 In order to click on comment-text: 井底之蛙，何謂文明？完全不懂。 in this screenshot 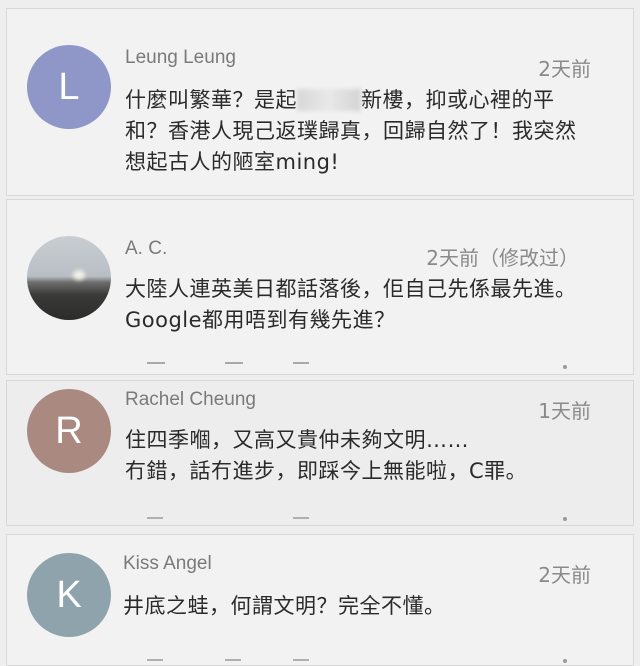, I will do `click(284, 606)`.